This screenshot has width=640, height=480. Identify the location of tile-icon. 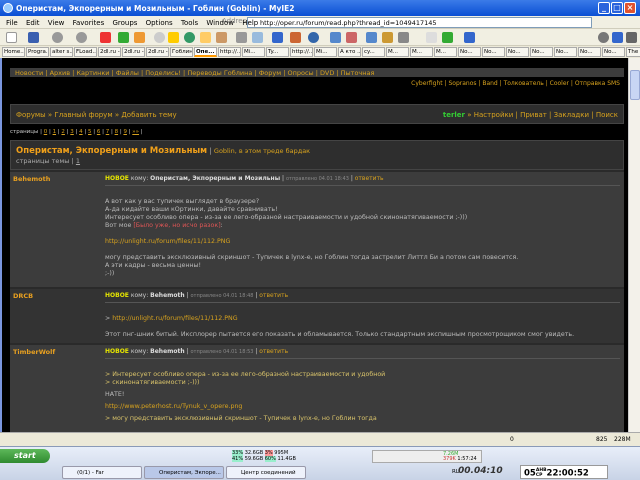
(371, 37).